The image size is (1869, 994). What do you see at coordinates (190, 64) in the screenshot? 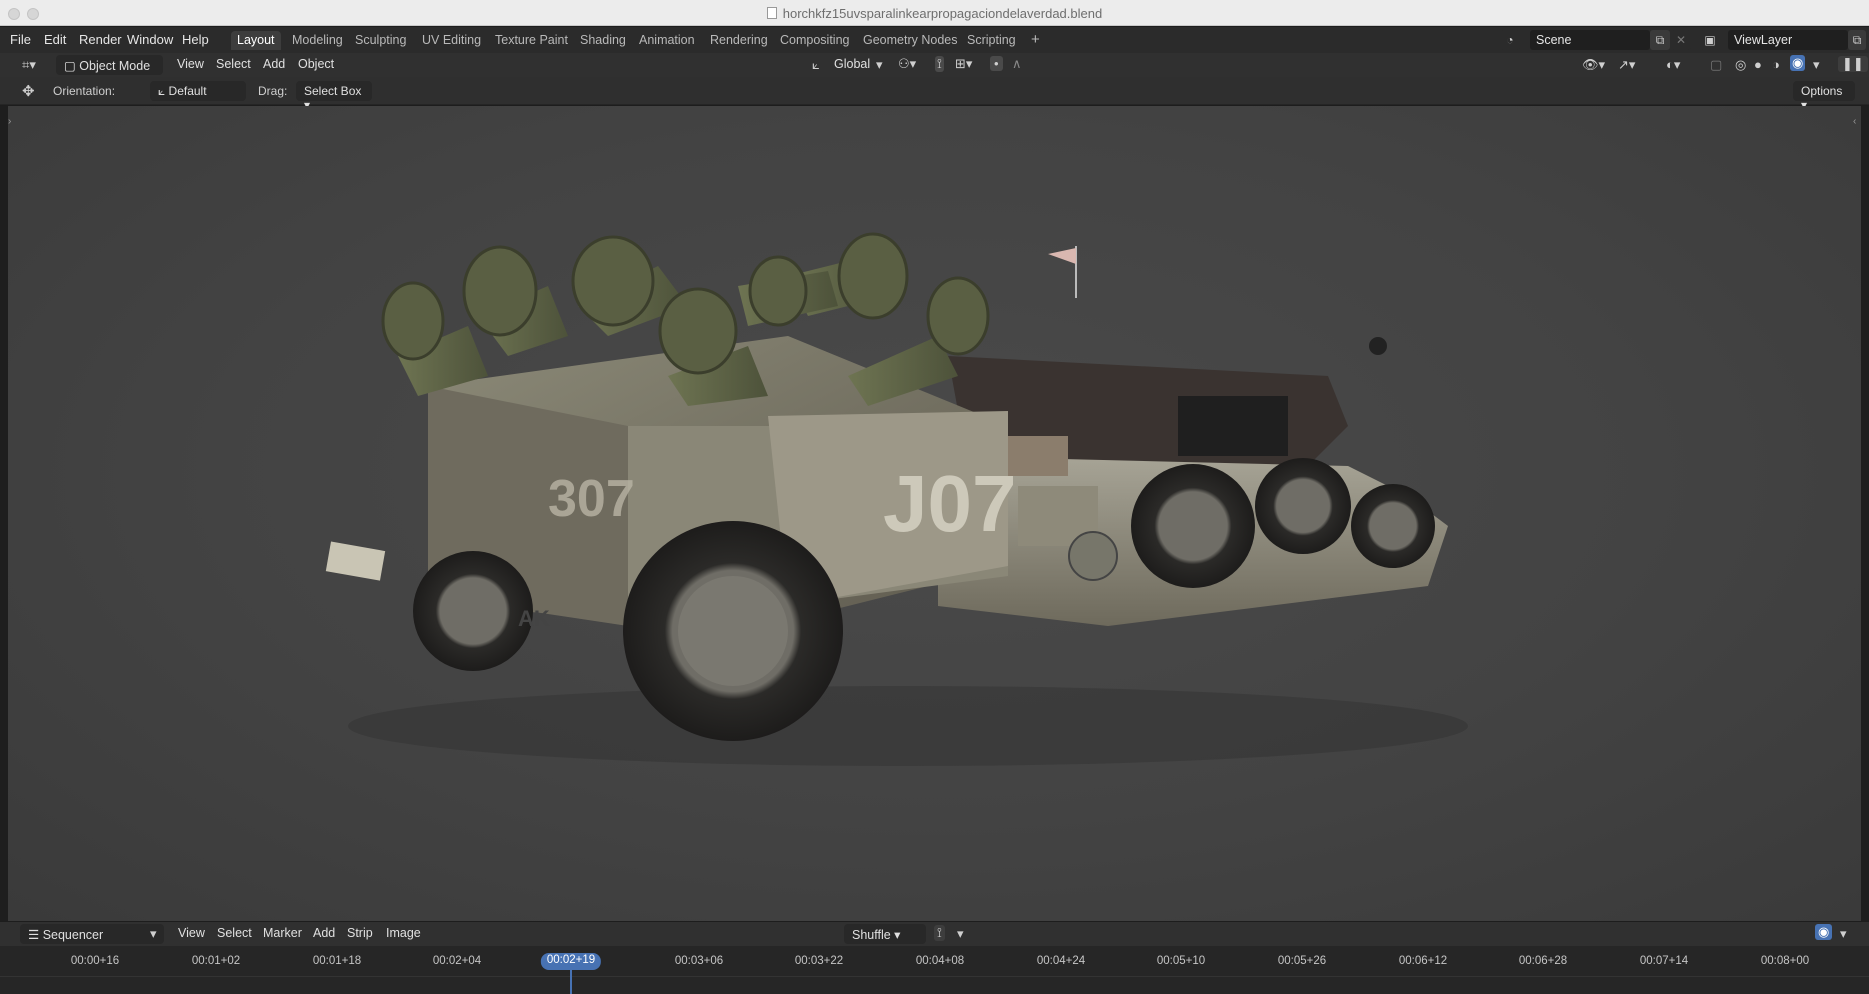
I see `viewport-menu-view: View` at bounding box center [190, 64].